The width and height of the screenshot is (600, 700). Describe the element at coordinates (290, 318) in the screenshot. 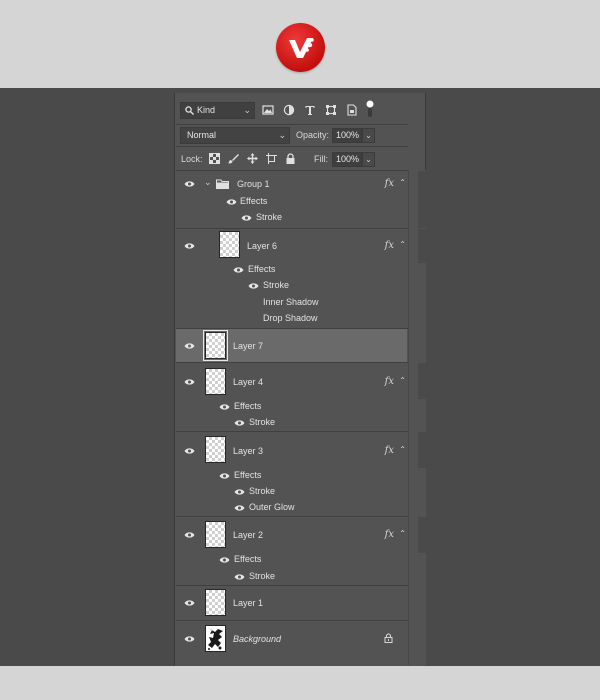

I see `effect-name: Drop Shadow` at that location.